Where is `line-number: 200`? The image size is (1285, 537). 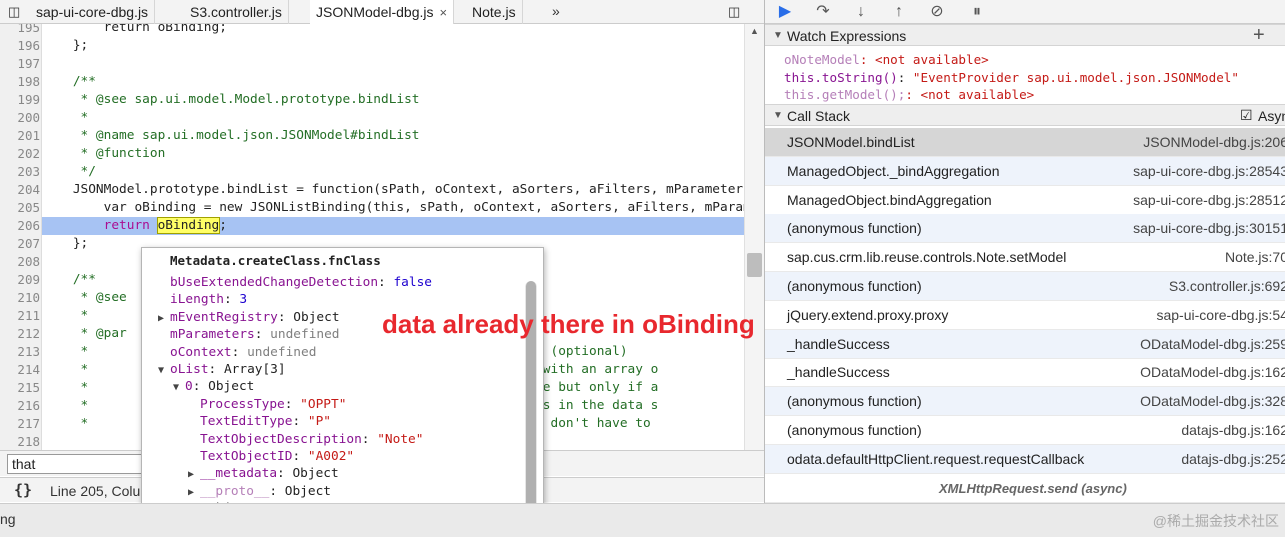
line-number: 200 is located at coordinates (20, 118).